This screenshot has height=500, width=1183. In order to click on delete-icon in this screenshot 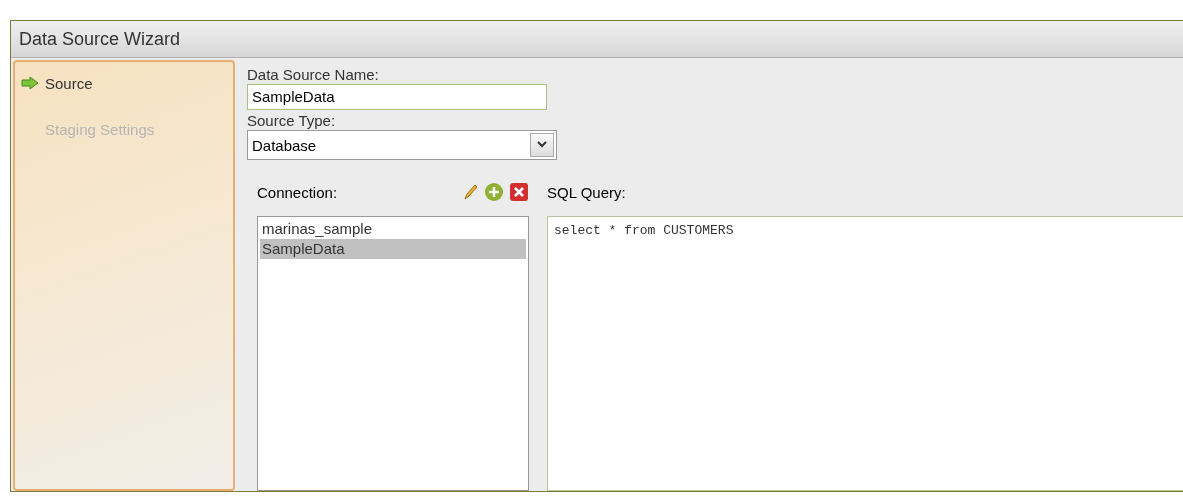, I will do `click(519, 192)`.